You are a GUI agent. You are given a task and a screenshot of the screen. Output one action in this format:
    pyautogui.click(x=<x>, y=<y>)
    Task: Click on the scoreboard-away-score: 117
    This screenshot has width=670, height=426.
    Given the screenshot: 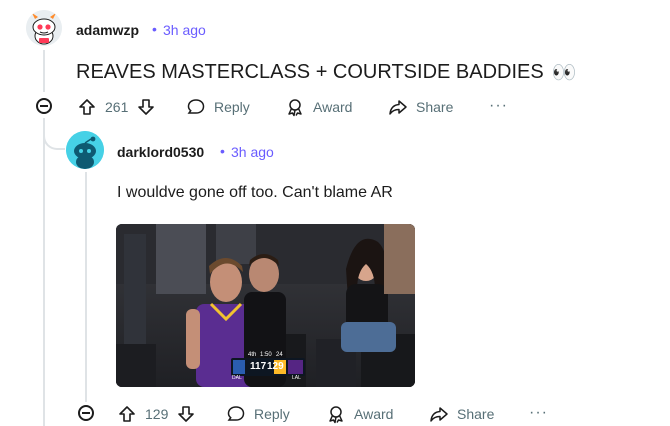 What is the action you would take?
    pyautogui.click(x=258, y=366)
    